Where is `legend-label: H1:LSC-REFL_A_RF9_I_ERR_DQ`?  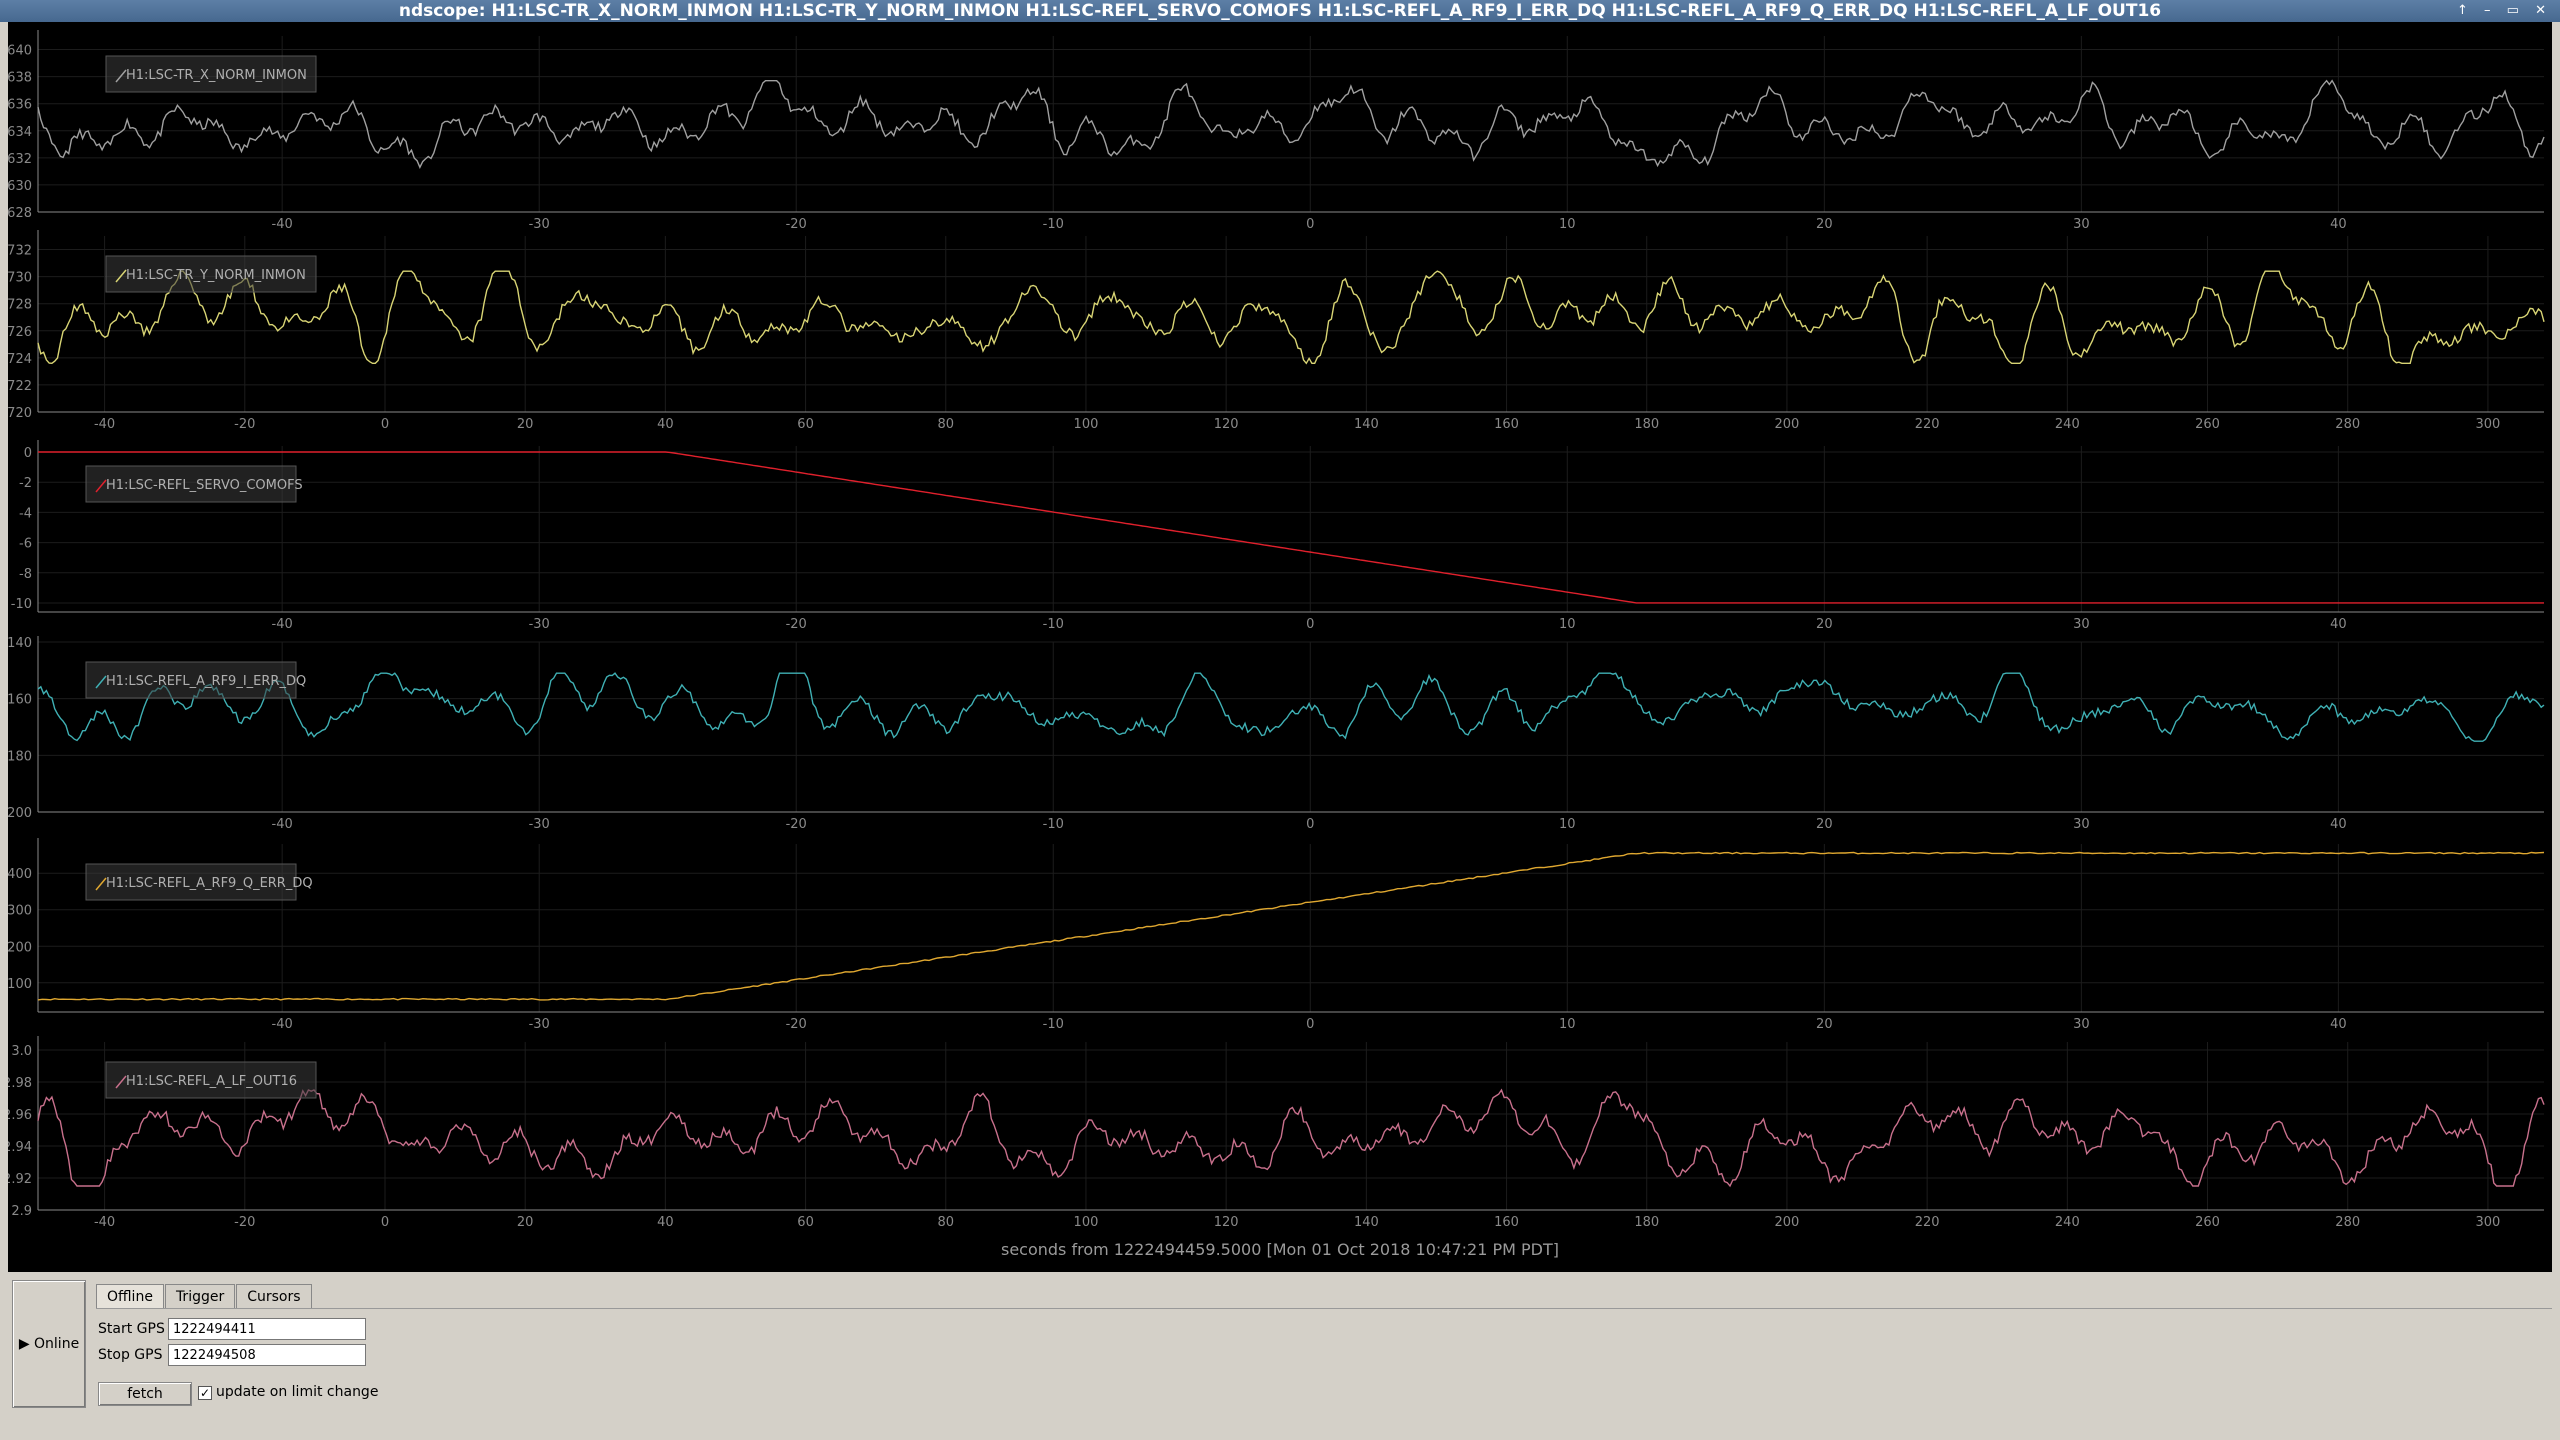
legend-label: H1:LSC-REFL_A_RF9_I_ERR_DQ is located at coordinates (206, 681).